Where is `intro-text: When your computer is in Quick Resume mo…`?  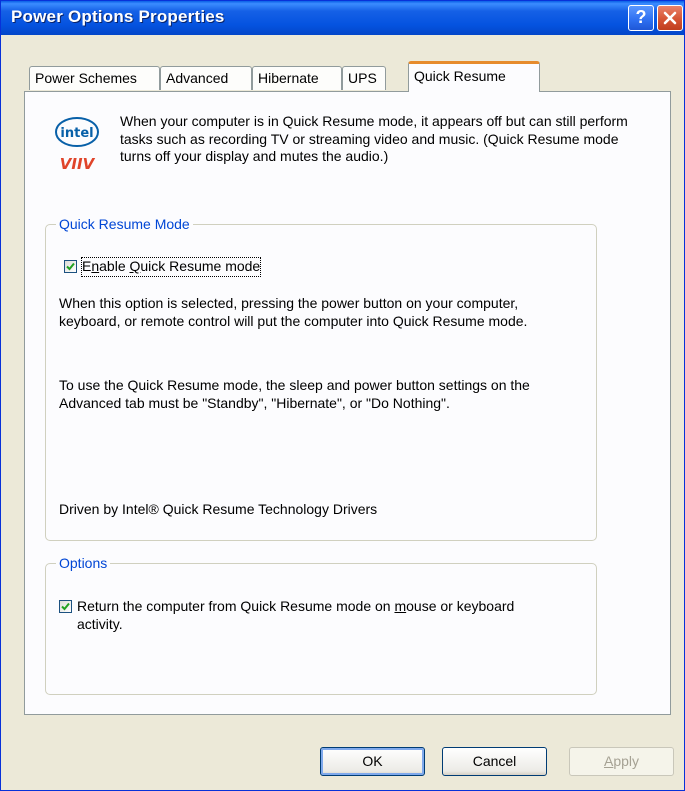 intro-text: When your computer is in Quick Resume mo… is located at coordinates (374, 138).